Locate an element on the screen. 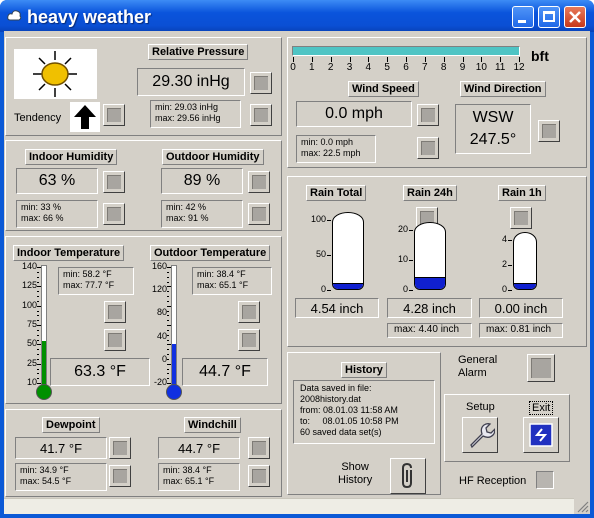  outdoor-humidity-max: max: 91 % is located at coordinates (187, 218).